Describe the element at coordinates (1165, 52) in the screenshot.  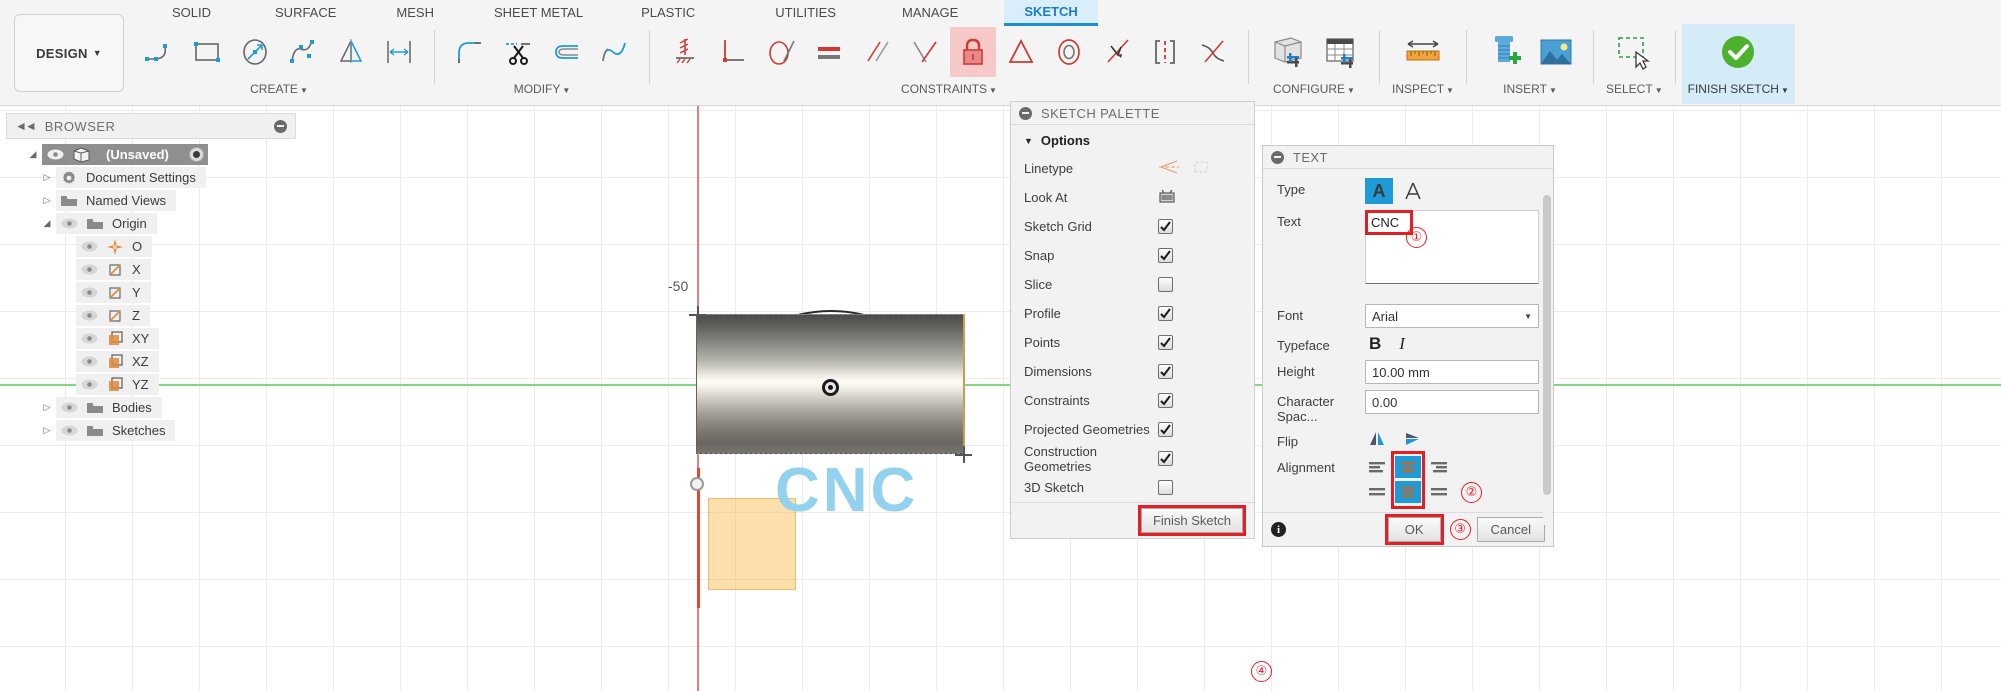
I see `midpoint-constraint-icon` at that location.